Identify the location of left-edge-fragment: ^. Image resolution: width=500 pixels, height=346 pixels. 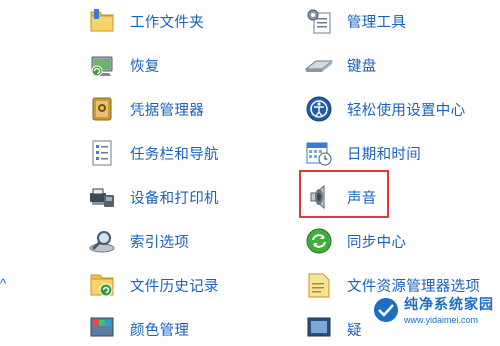
(3, 283).